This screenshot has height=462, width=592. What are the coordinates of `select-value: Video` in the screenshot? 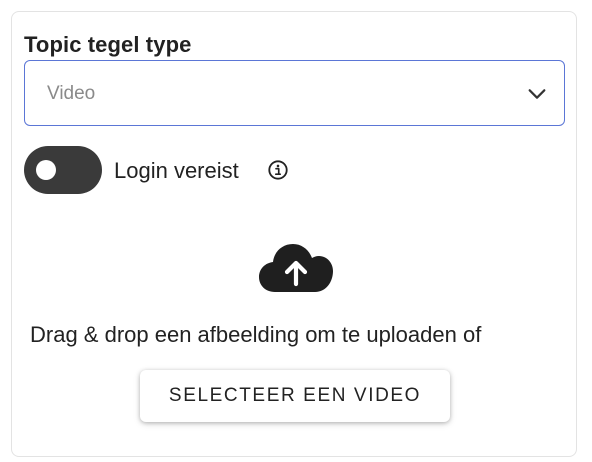 It's located at (71, 93).